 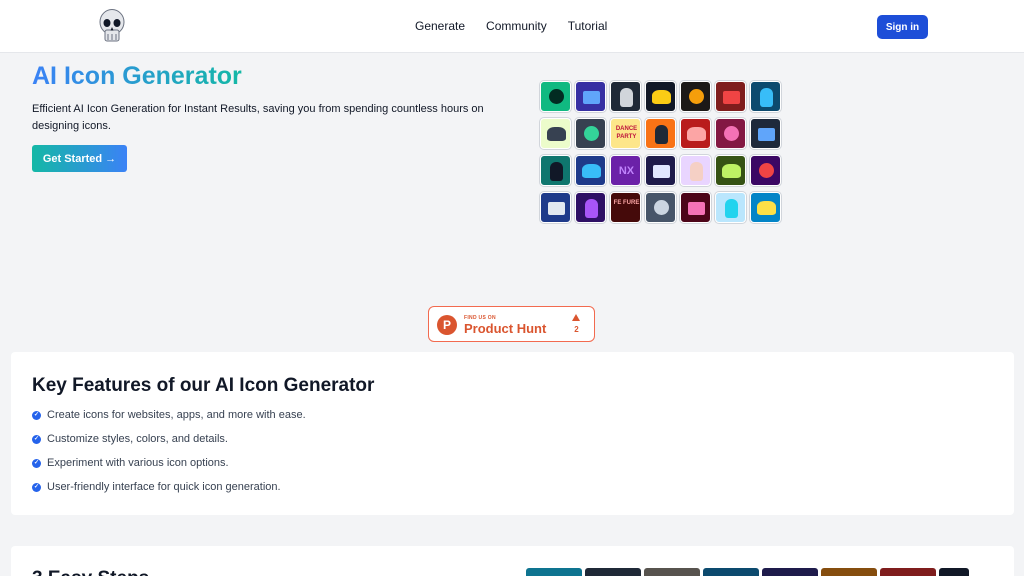 I want to click on gamepad-icon, so click(x=625, y=96).